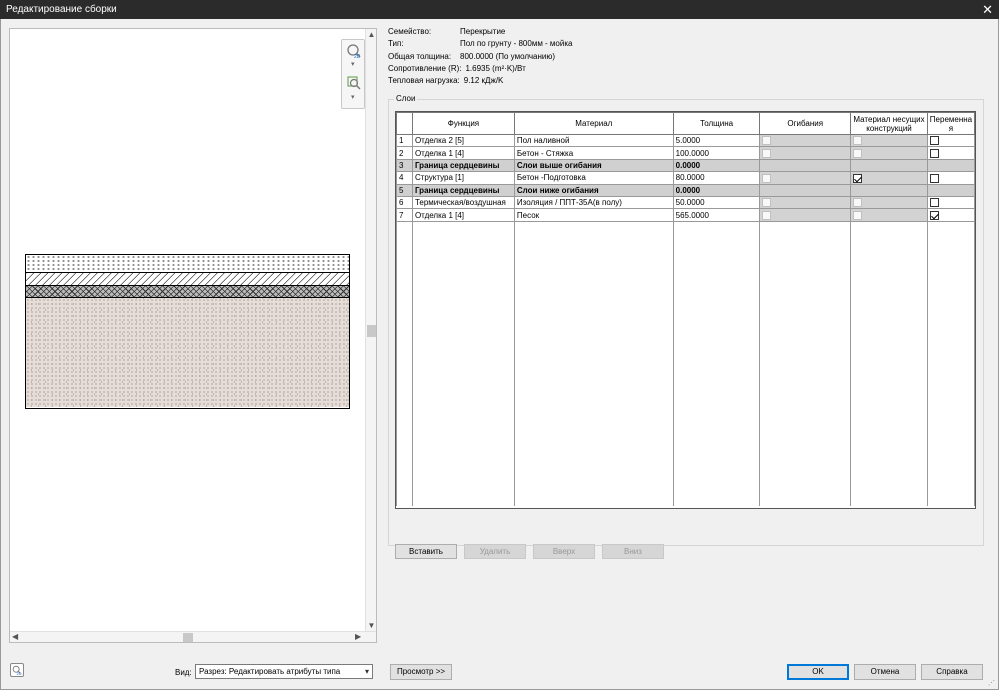 The image size is (999, 690). Describe the element at coordinates (371, 625) in the screenshot. I see `scroll-down-icon: ▼` at that location.